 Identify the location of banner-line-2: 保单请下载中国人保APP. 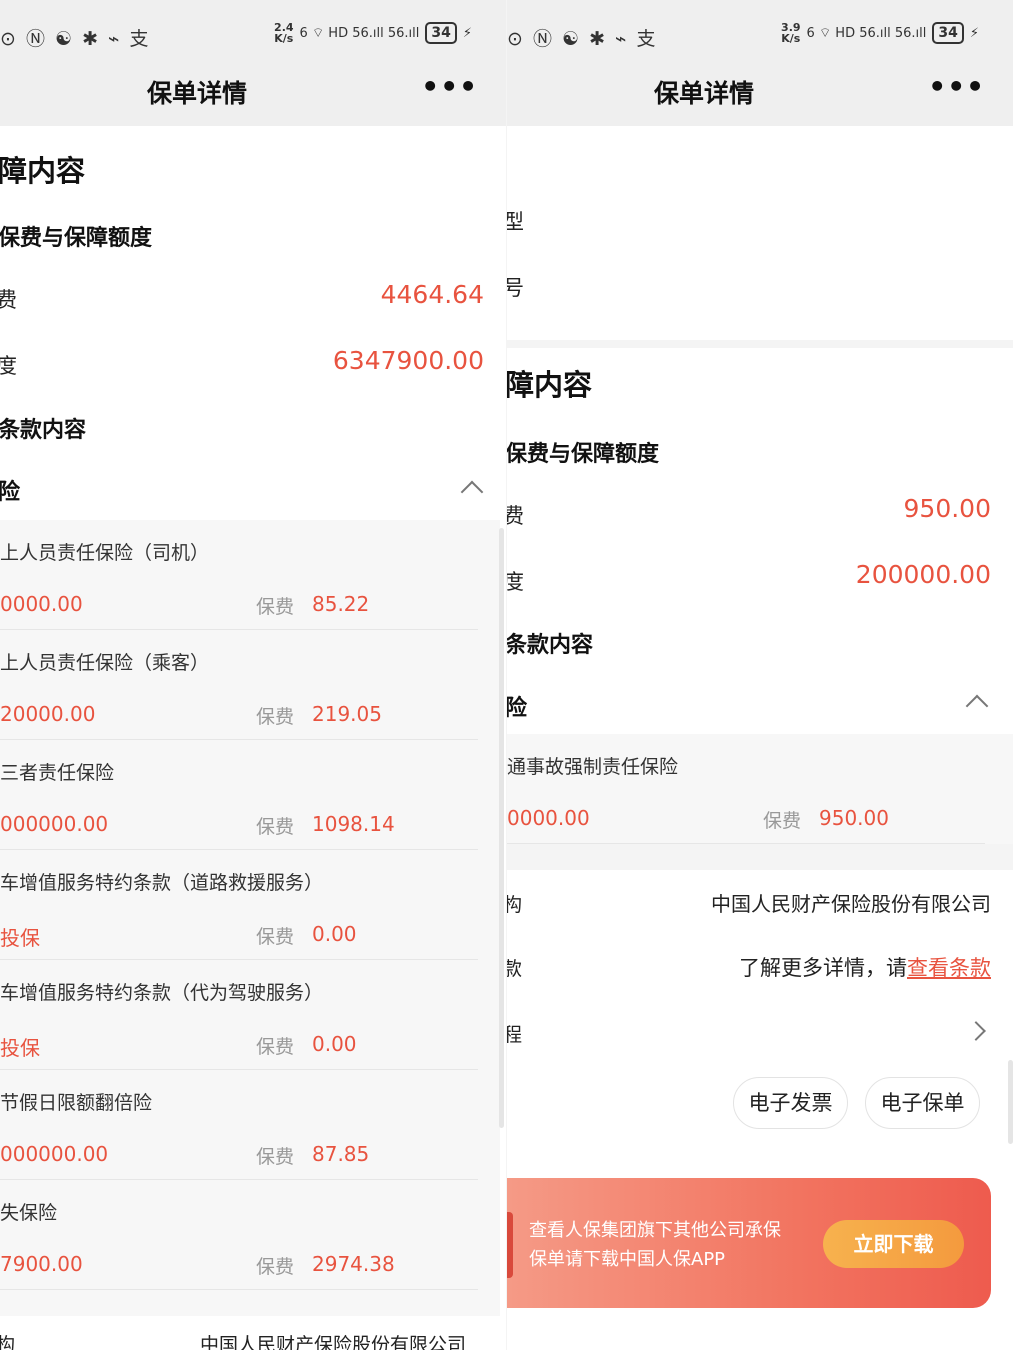
(627, 1259).